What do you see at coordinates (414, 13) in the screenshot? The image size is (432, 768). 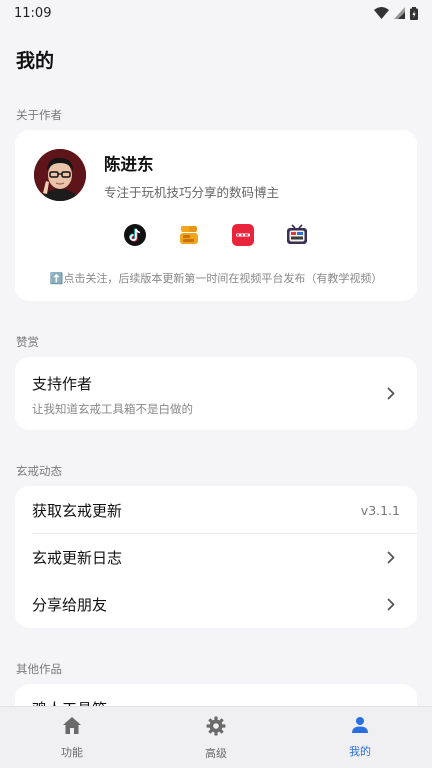 I see `battery-icon` at bounding box center [414, 13].